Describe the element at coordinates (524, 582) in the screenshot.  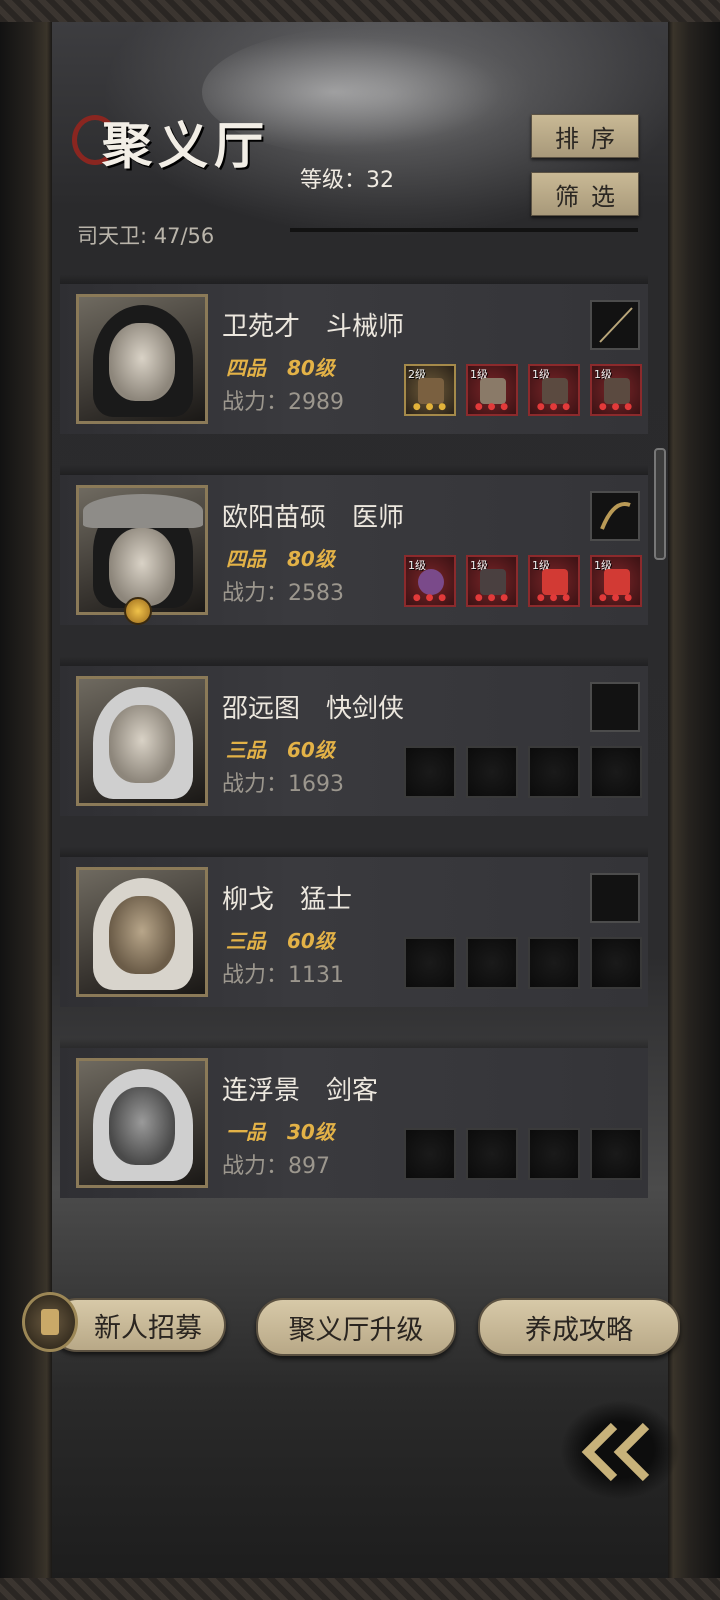
I see `equipment-row: 1级 ● ● ● 1级 ● ● ● 1级 ● ● ● 1级 ● ● ●` at that location.